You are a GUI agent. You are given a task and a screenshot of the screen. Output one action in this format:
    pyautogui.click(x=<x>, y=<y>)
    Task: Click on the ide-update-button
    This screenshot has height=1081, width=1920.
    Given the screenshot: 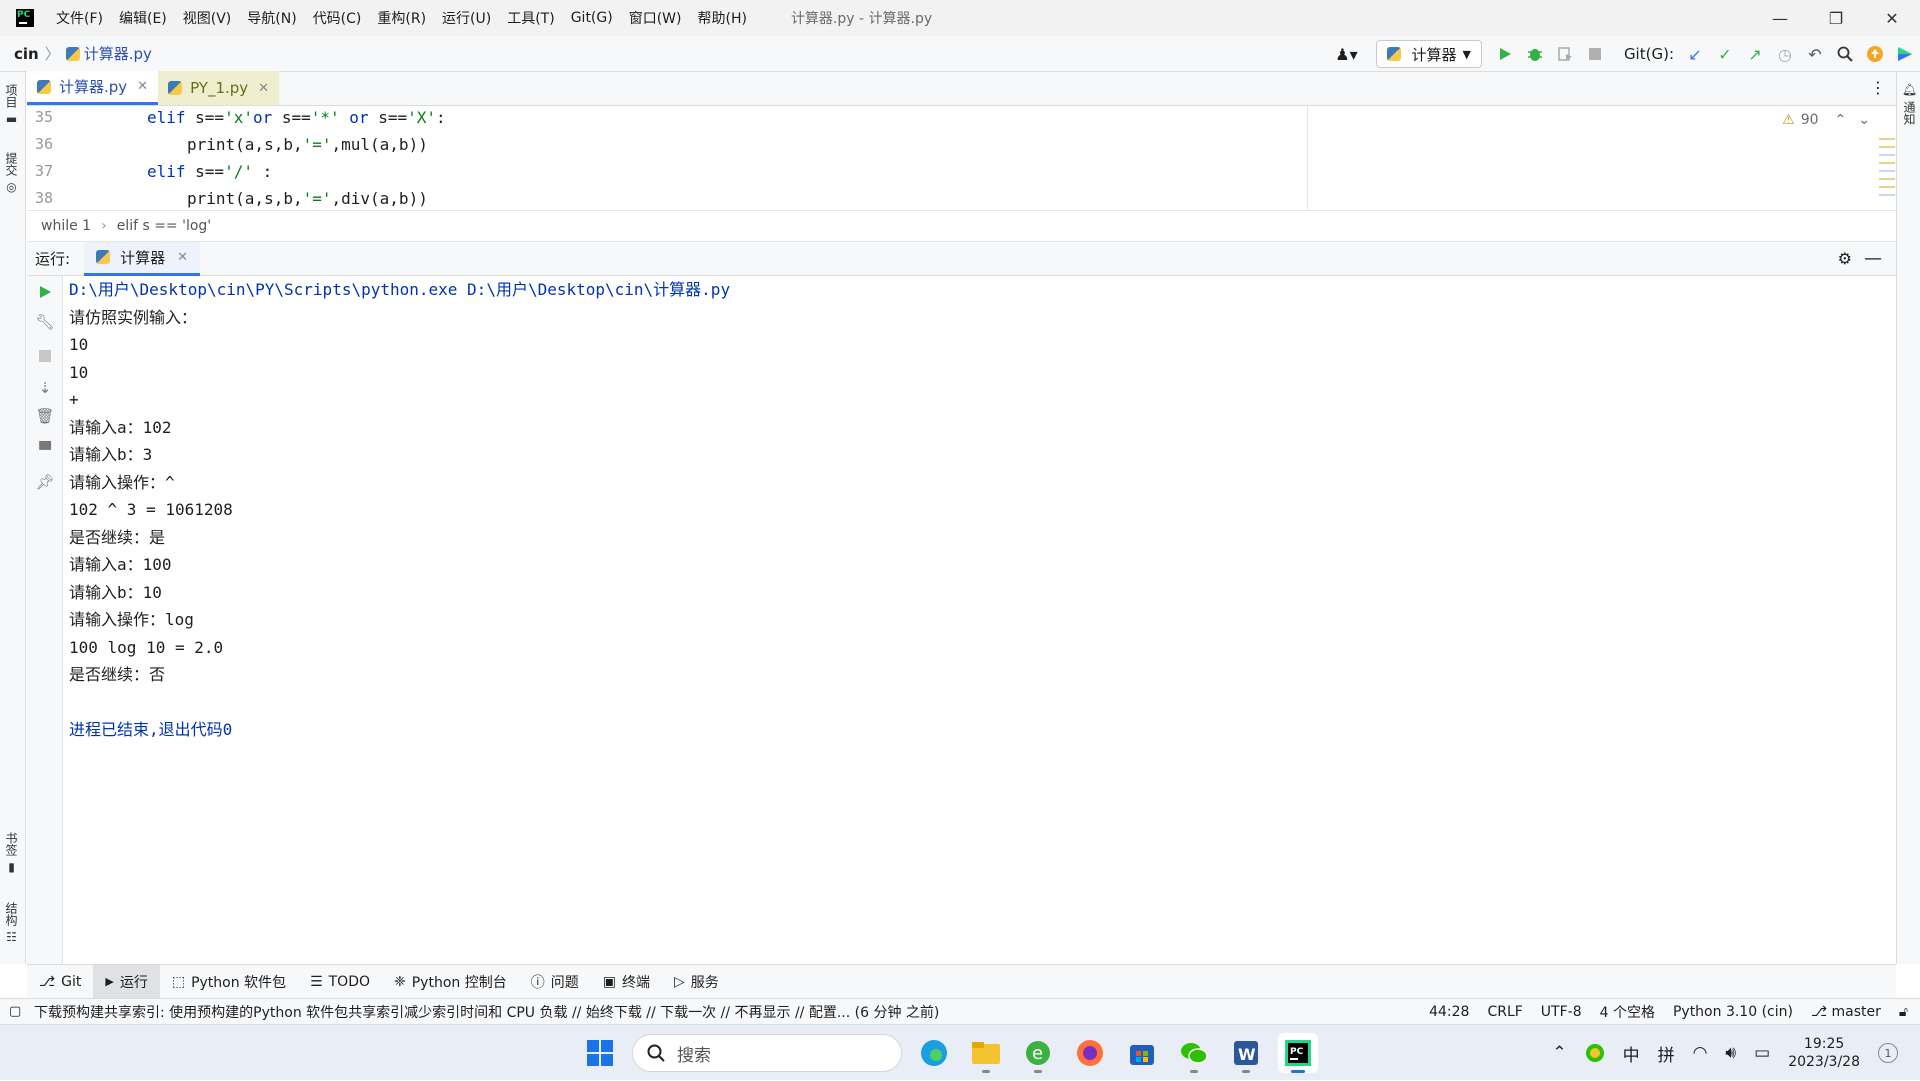 What is the action you would take?
    pyautogui.click(x=1875, y=54)
    